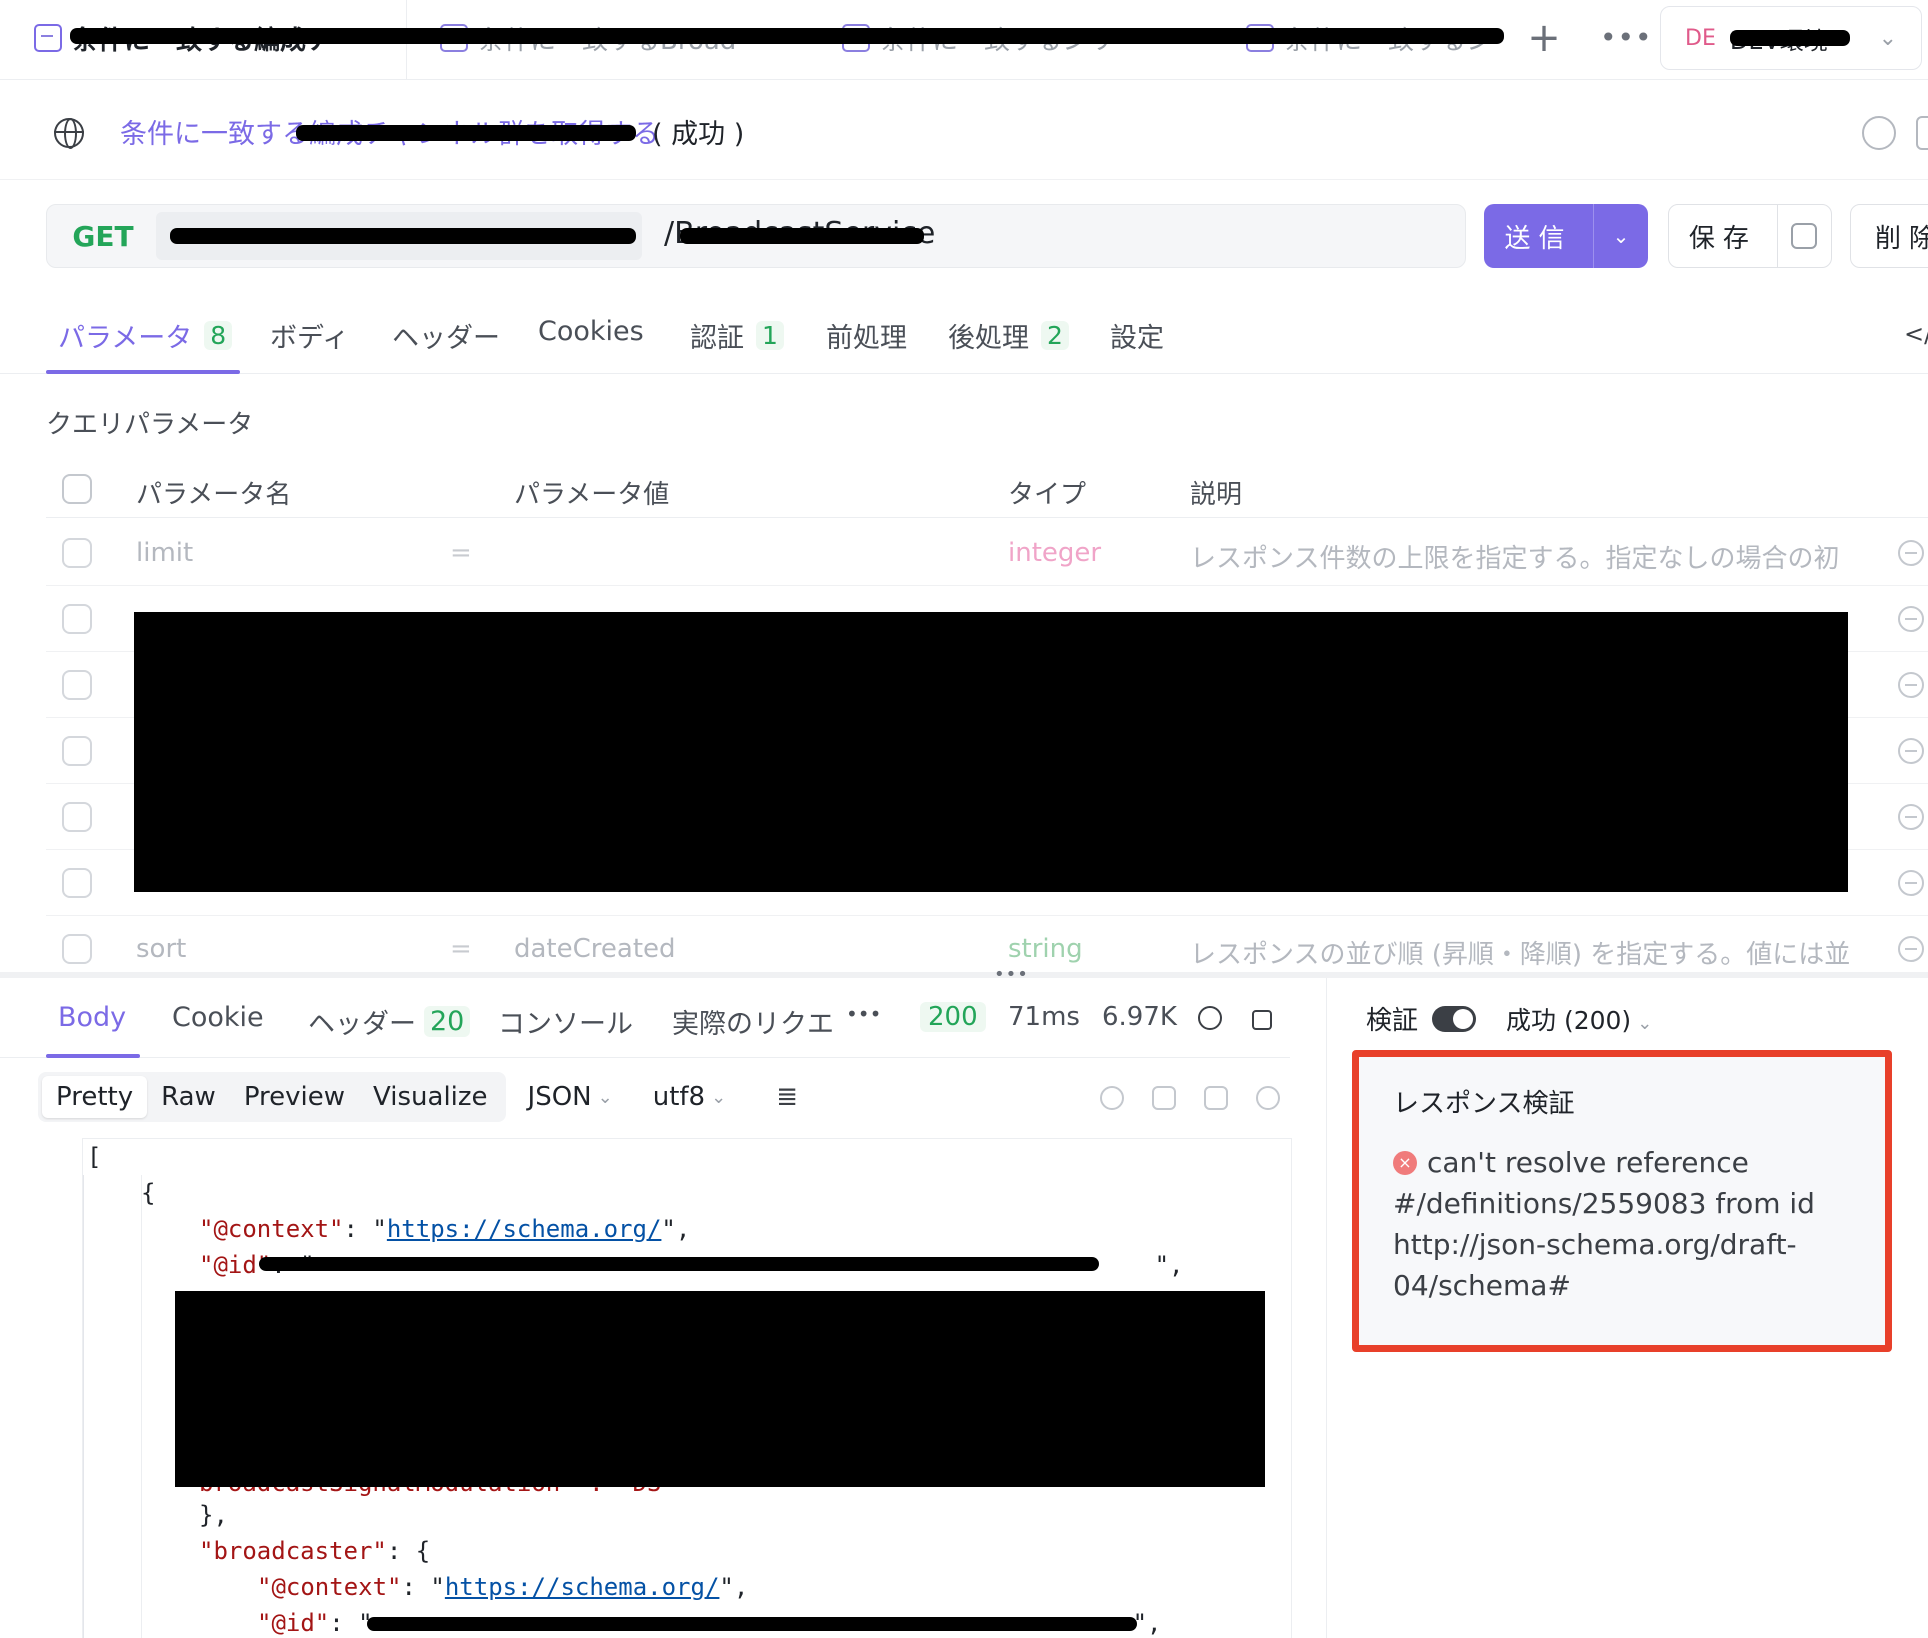 The image size is (1928, 1638). I want to click on validation-status-select: 成功 (200) ⌄, so click(1579, 1019).